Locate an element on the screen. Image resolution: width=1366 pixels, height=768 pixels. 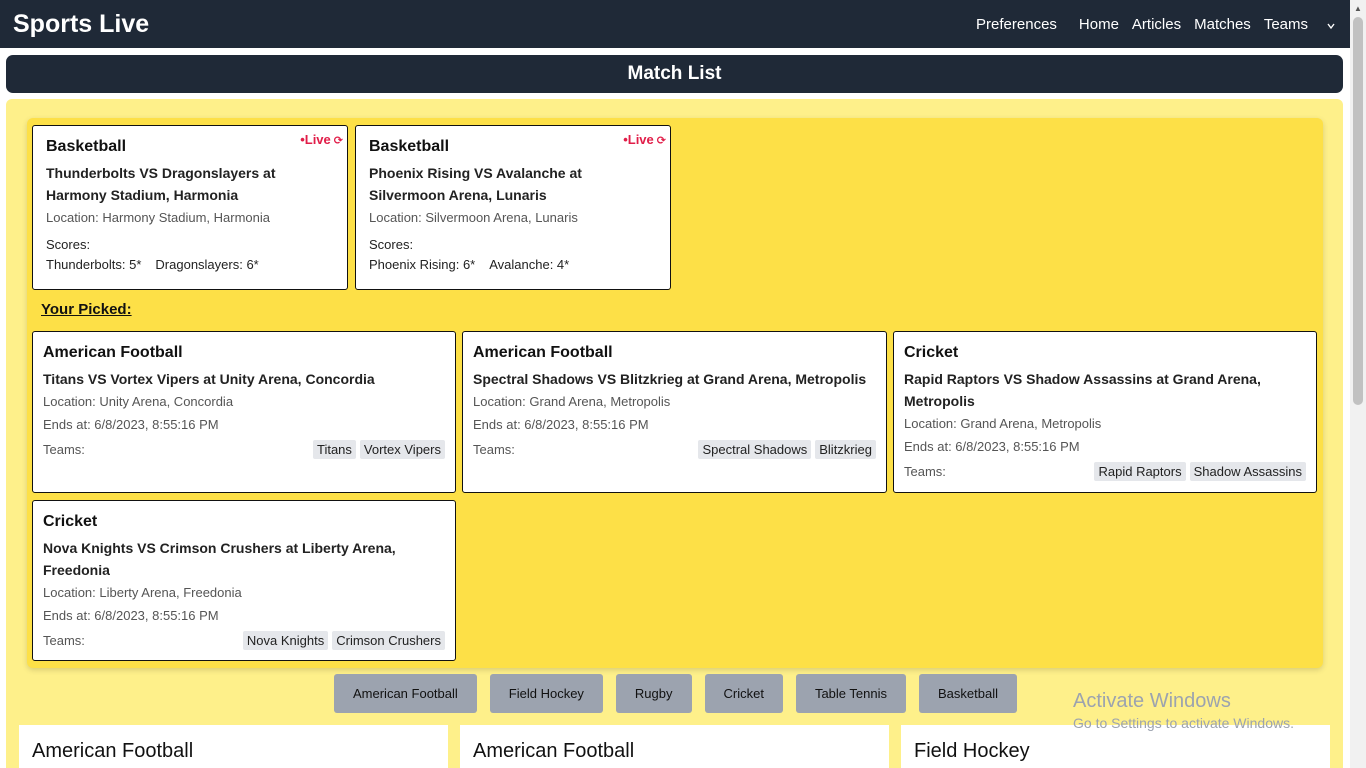
team-chip: Shadow Assassins is located at coordinates (1247, 471).